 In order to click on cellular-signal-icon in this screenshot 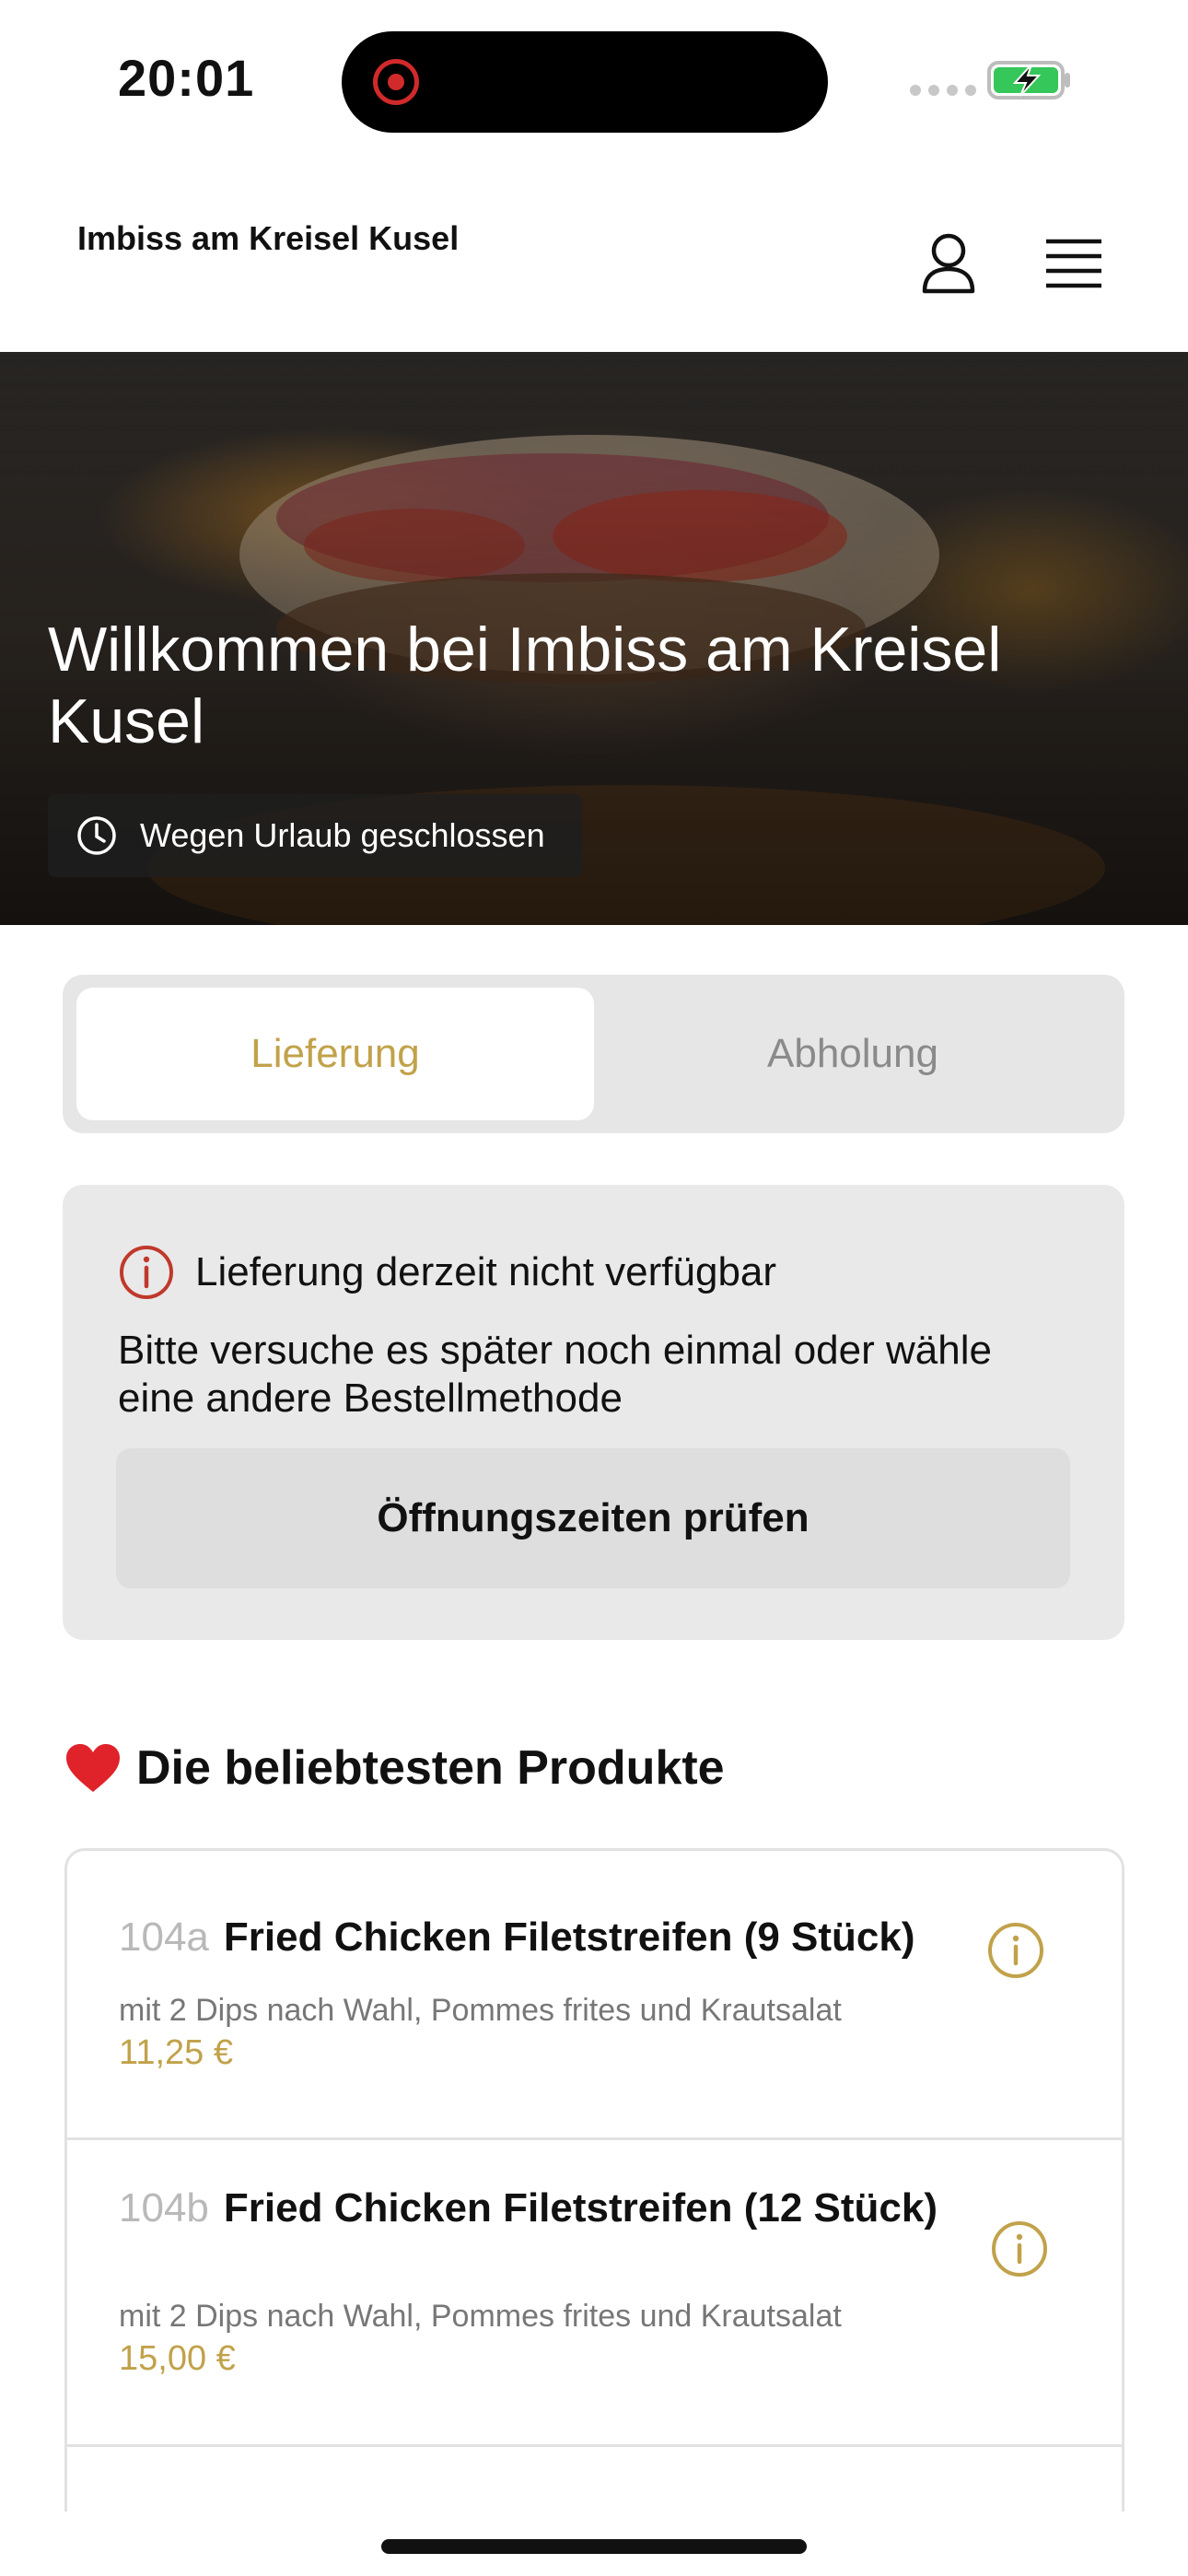, I will do `click(943, 90)`.